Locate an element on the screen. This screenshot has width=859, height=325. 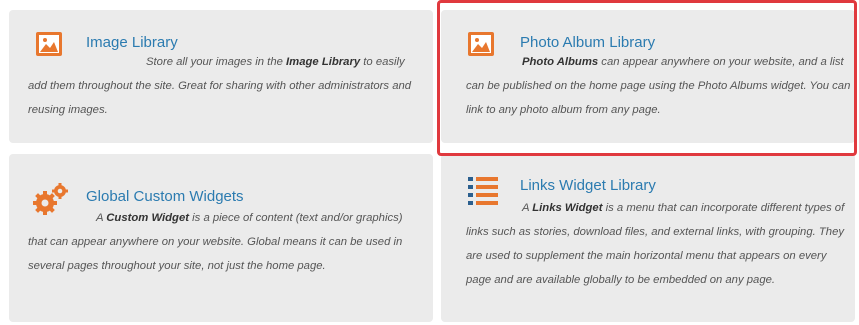
card-title: Photo Album Library is located at coordinates (587, 42).